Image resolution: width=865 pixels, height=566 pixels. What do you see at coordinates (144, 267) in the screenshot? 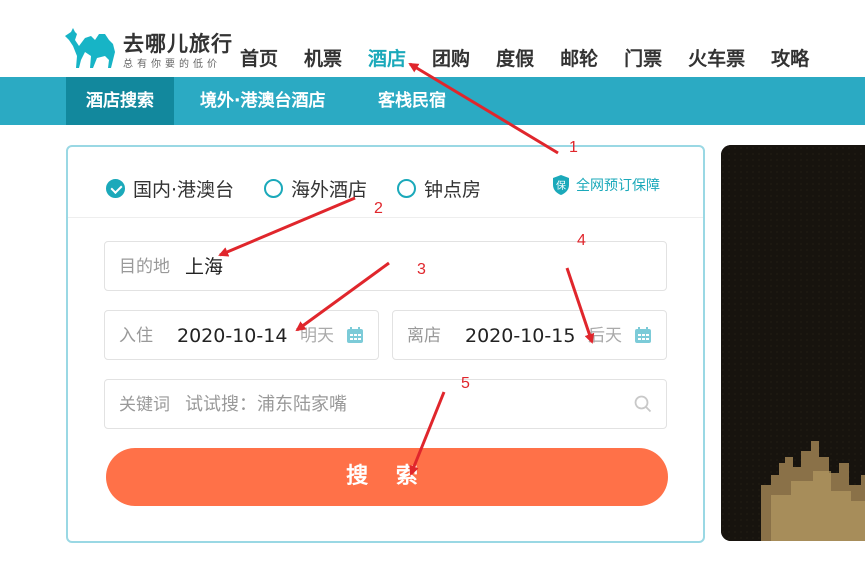
I see `destination-label: 目的地` at bounding box center [144, 267].